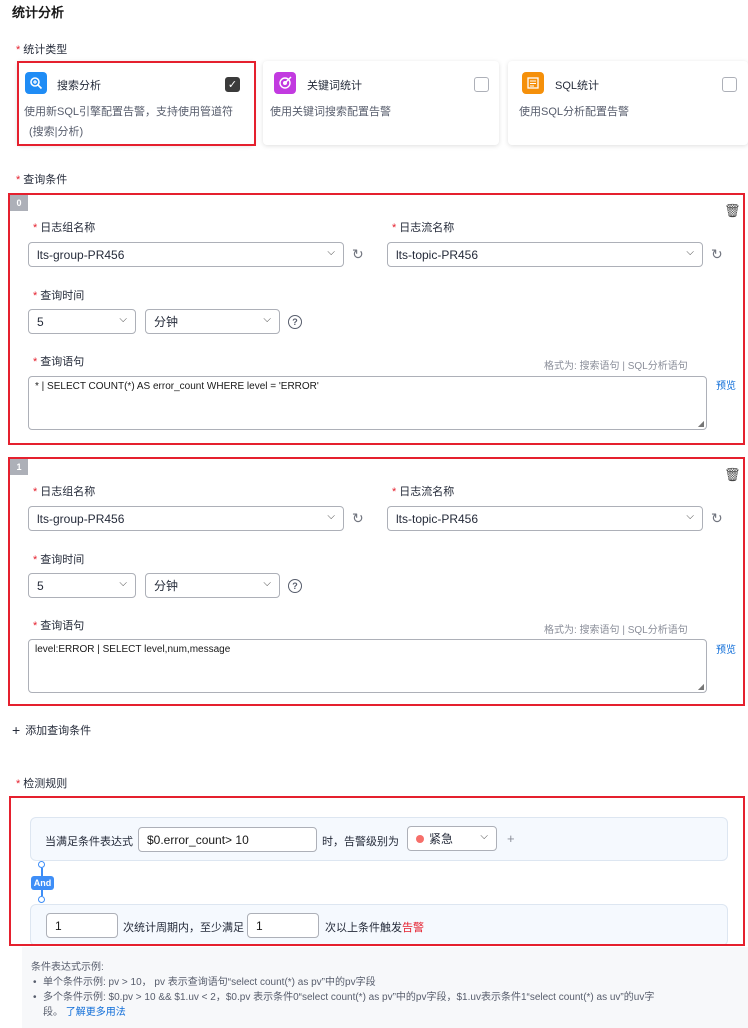  Describe the element at coordinates (330, 112) in the screenshot. I see `card-desc: 使用关键词搜索配置告警` at that location.